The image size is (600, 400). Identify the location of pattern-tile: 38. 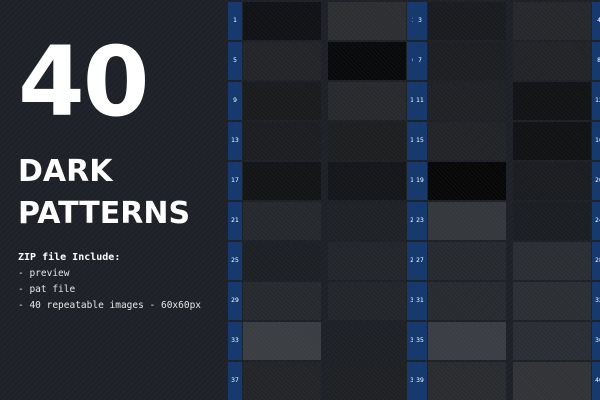
(328, 381).